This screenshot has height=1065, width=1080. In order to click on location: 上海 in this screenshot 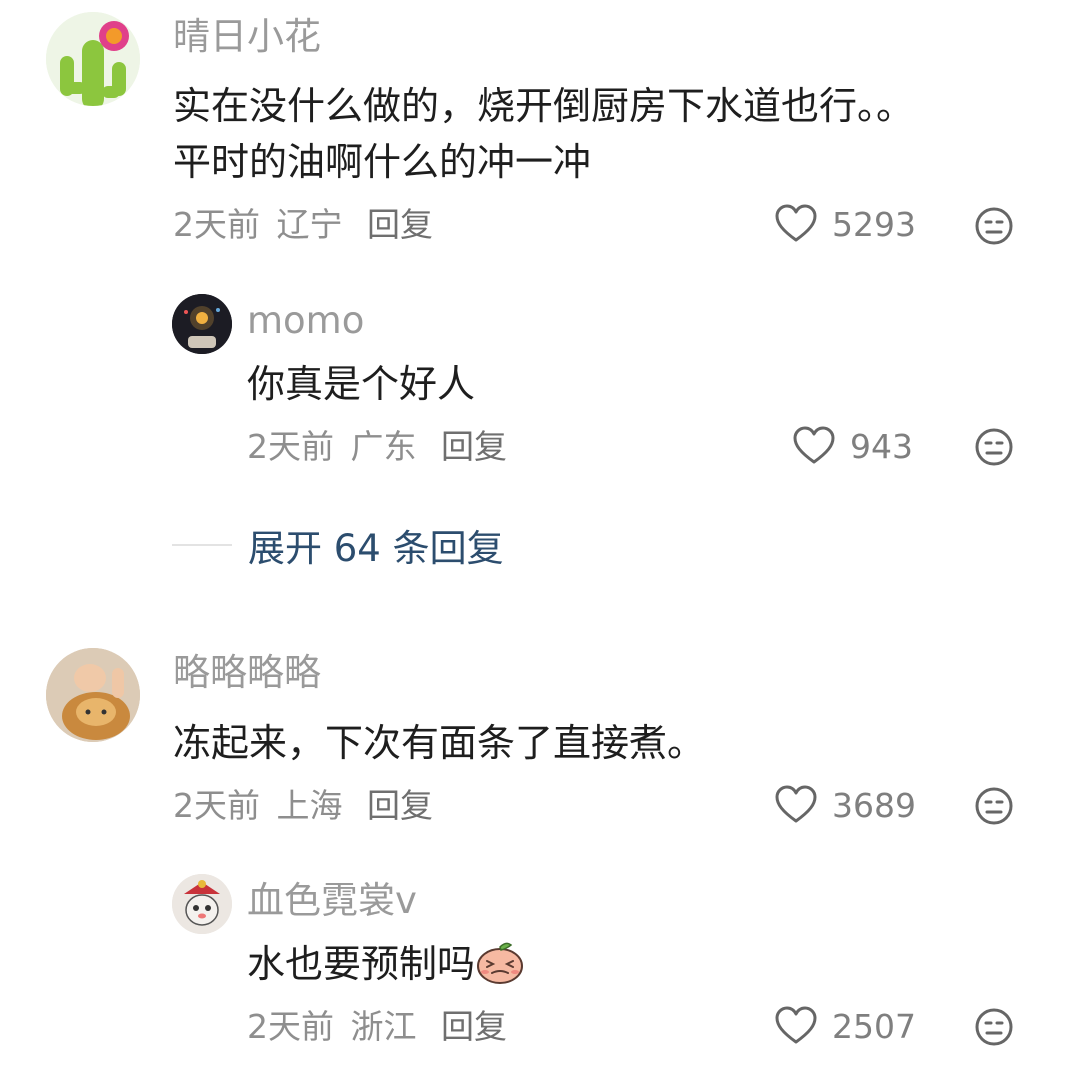, I will do `click(309, 805)`.